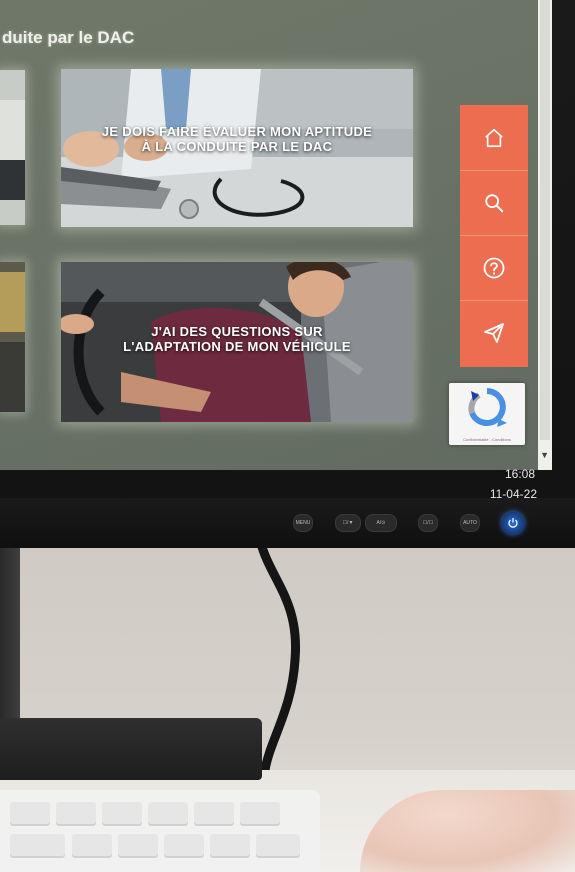 Image resolution: width=575 pixels, height=872 pixels. Describe the element at coordinates (303, 523) in the screenshot. I see `menu-button: MENU` at that location.